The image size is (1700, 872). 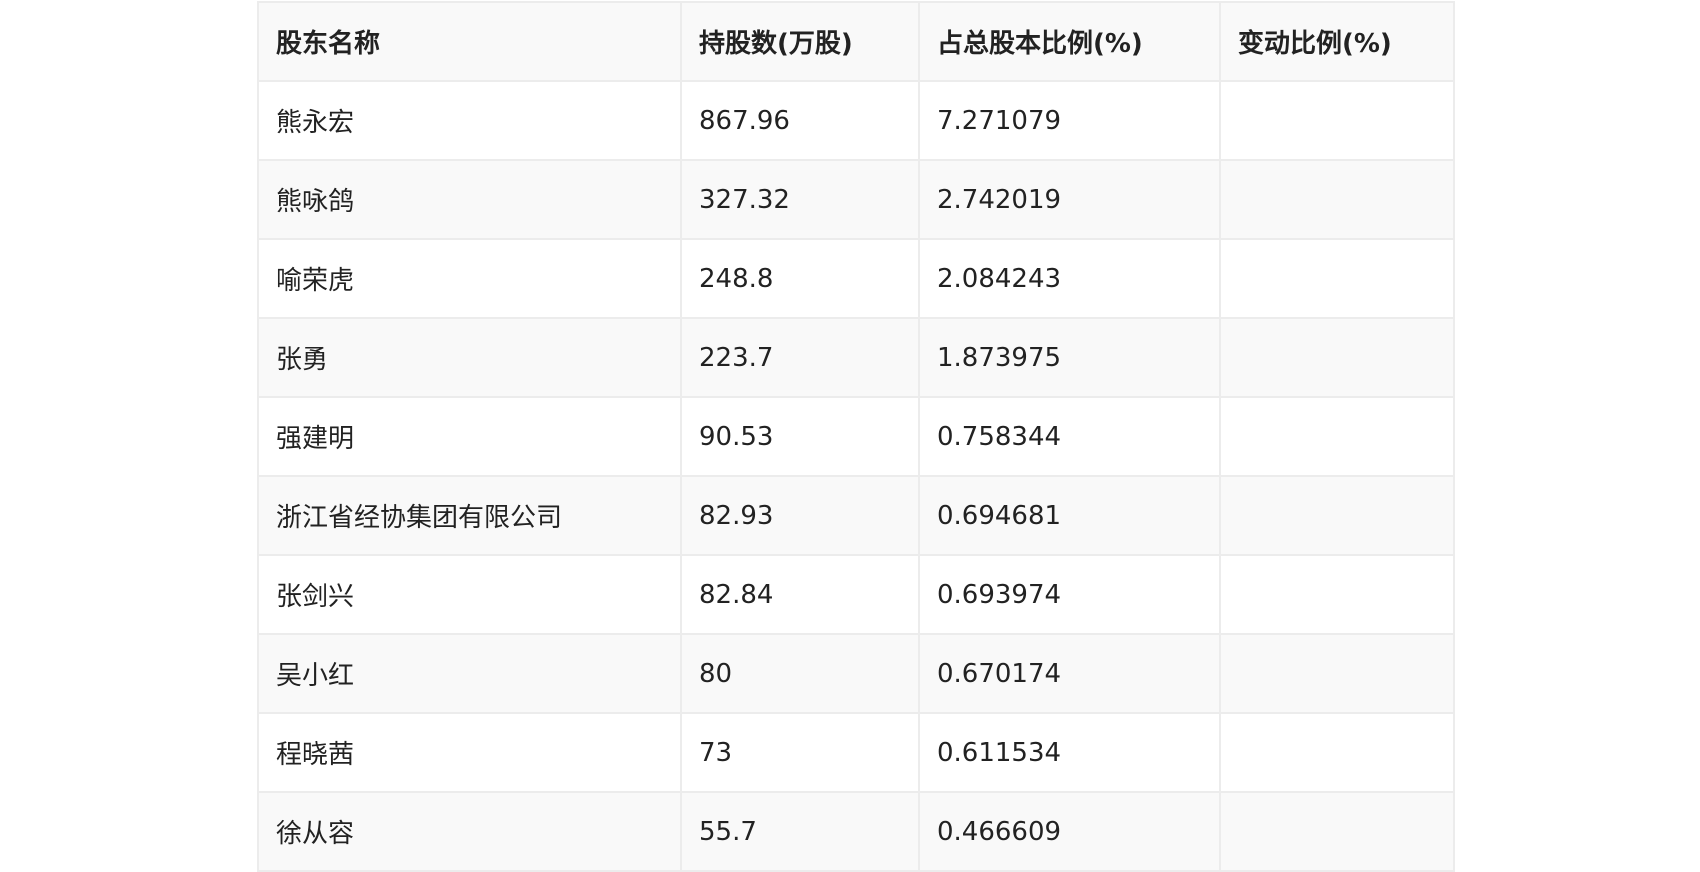 I want to click on header-shares-held: 持股数(万股), so click(x=800, y=41).